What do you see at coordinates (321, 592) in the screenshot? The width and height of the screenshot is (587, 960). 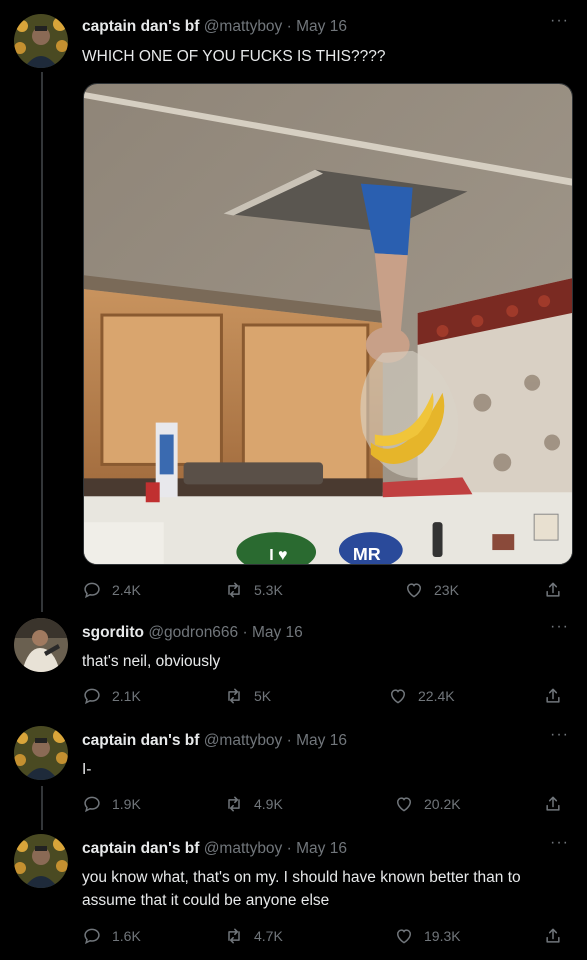 I see `tweet-actions: 2.4K 5.3K 23K` at bounding box center [321, 592].